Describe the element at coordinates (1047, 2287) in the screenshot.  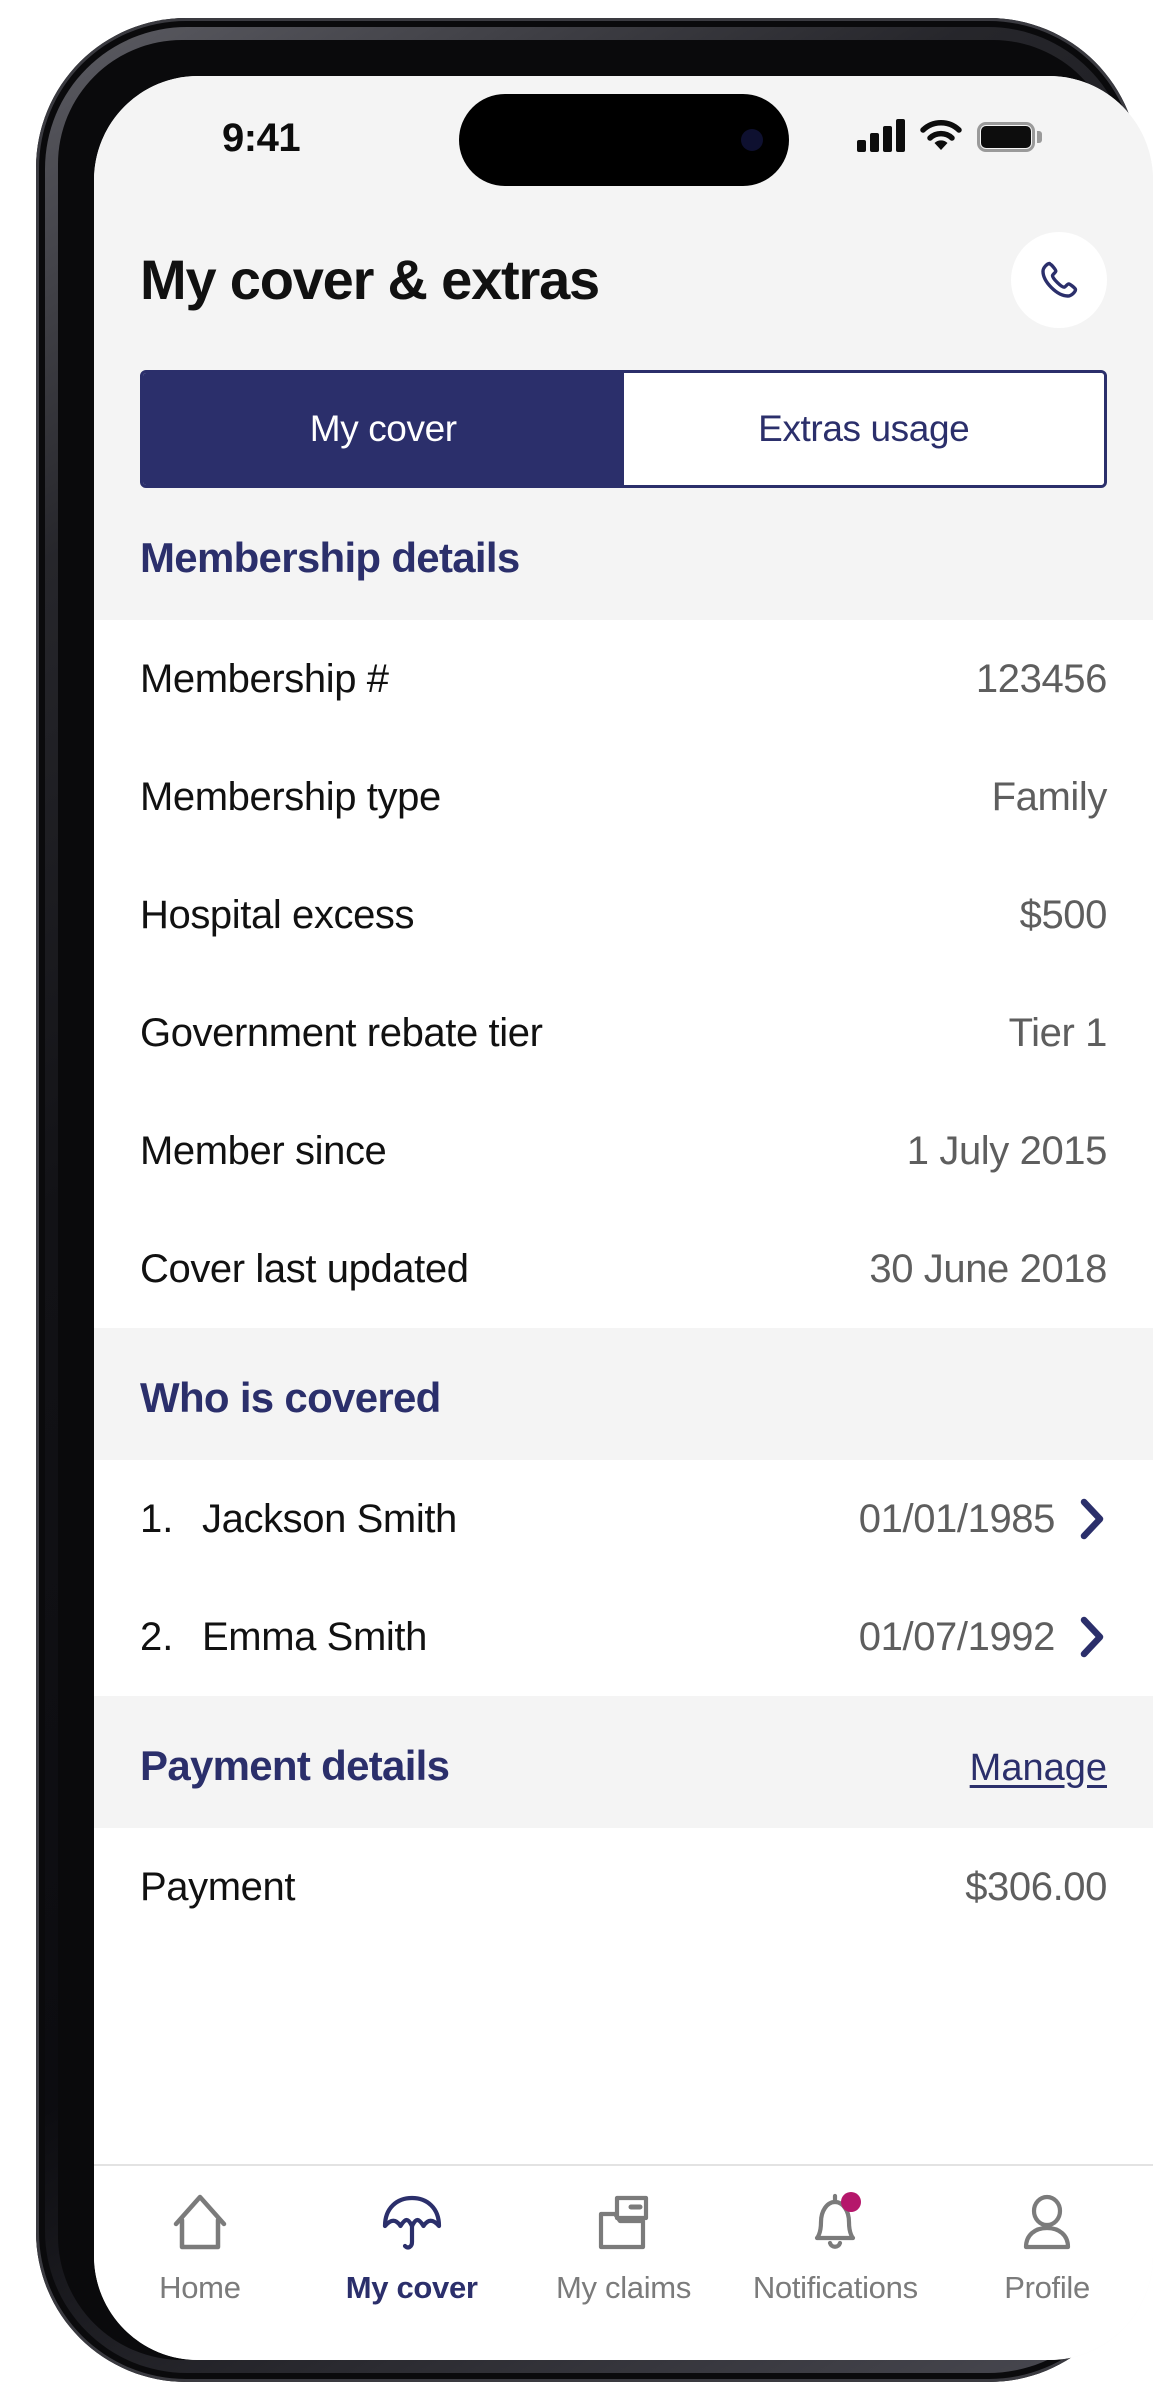
I see `nav-label: Profile` at that location.